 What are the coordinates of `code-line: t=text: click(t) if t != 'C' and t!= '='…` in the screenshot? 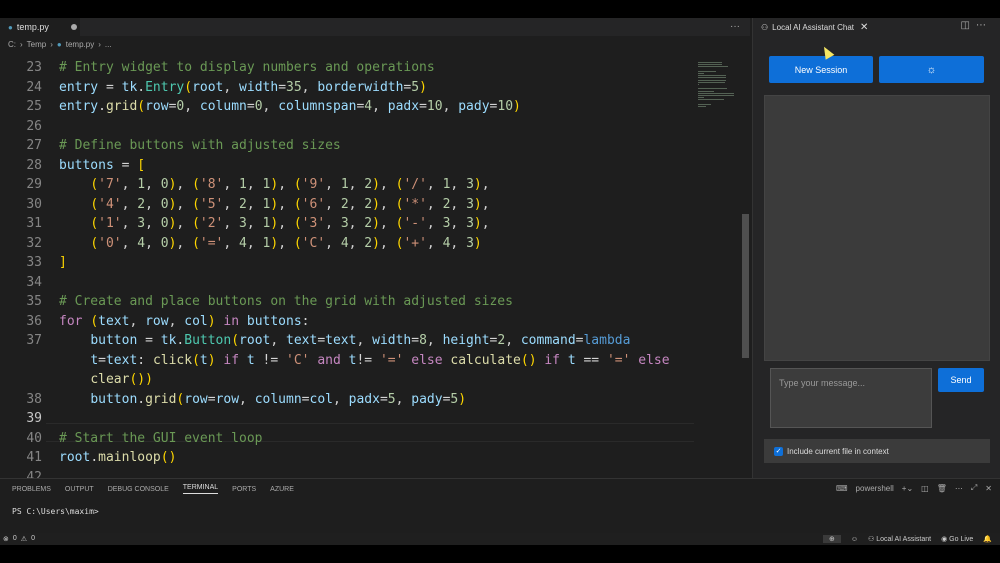 It's located at (370, 361).